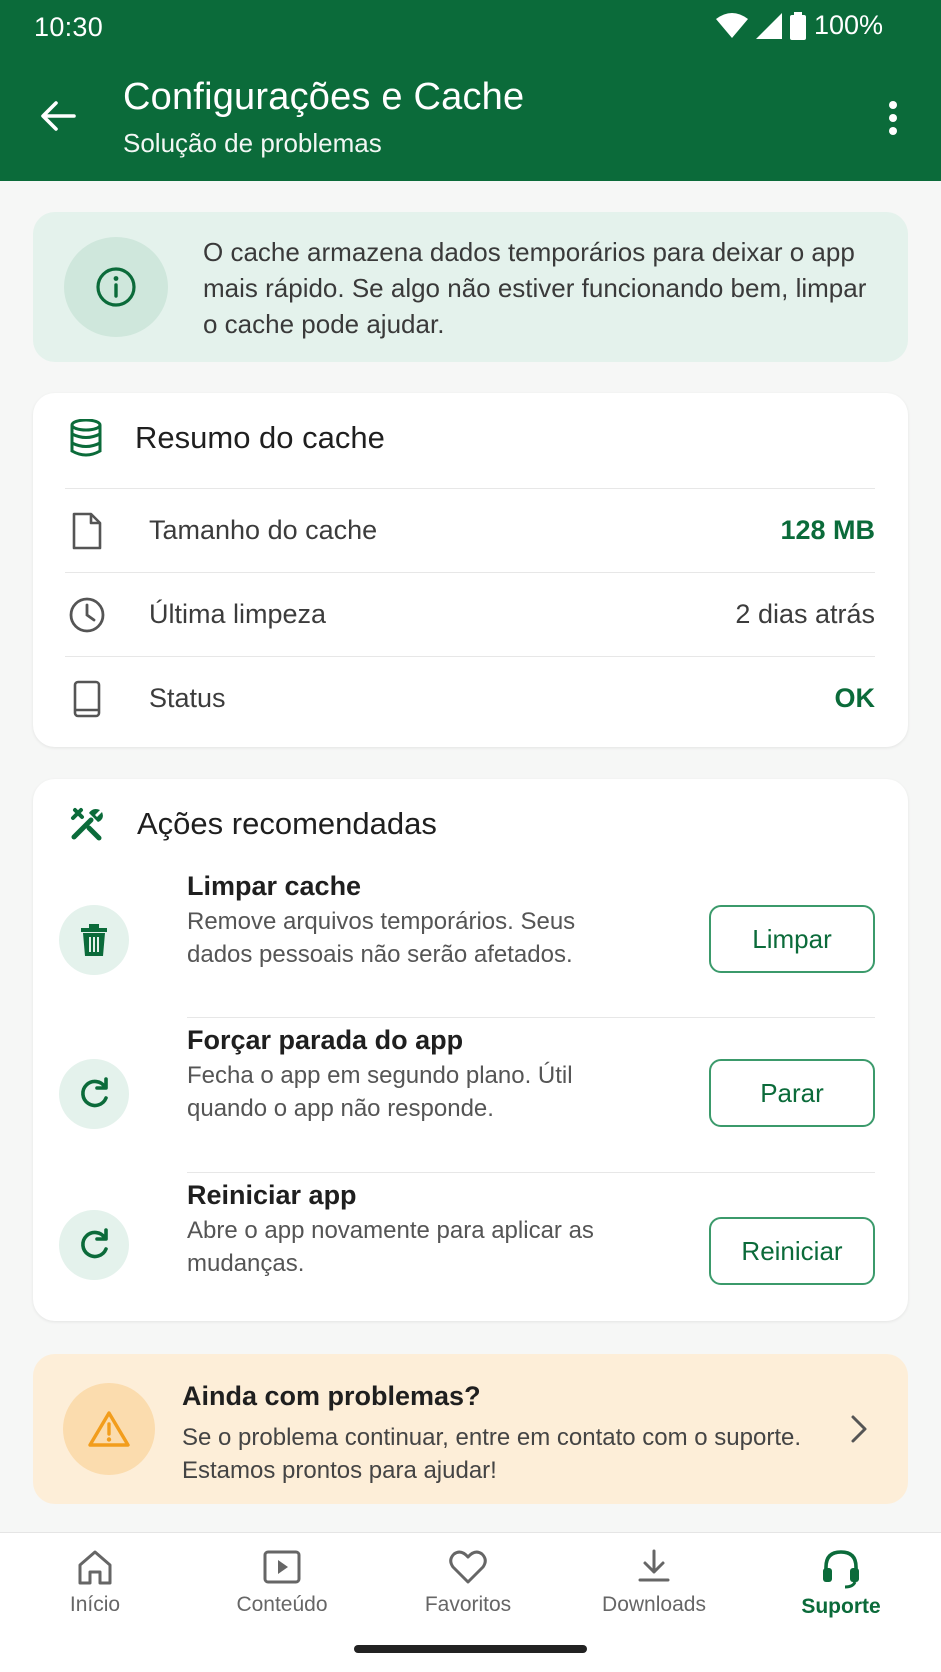 The image size is (941, 1672). Describe the element at coordinates (272, 1195) in the screenshot. I see `restart-app-title: Reiniciar app` at that location.